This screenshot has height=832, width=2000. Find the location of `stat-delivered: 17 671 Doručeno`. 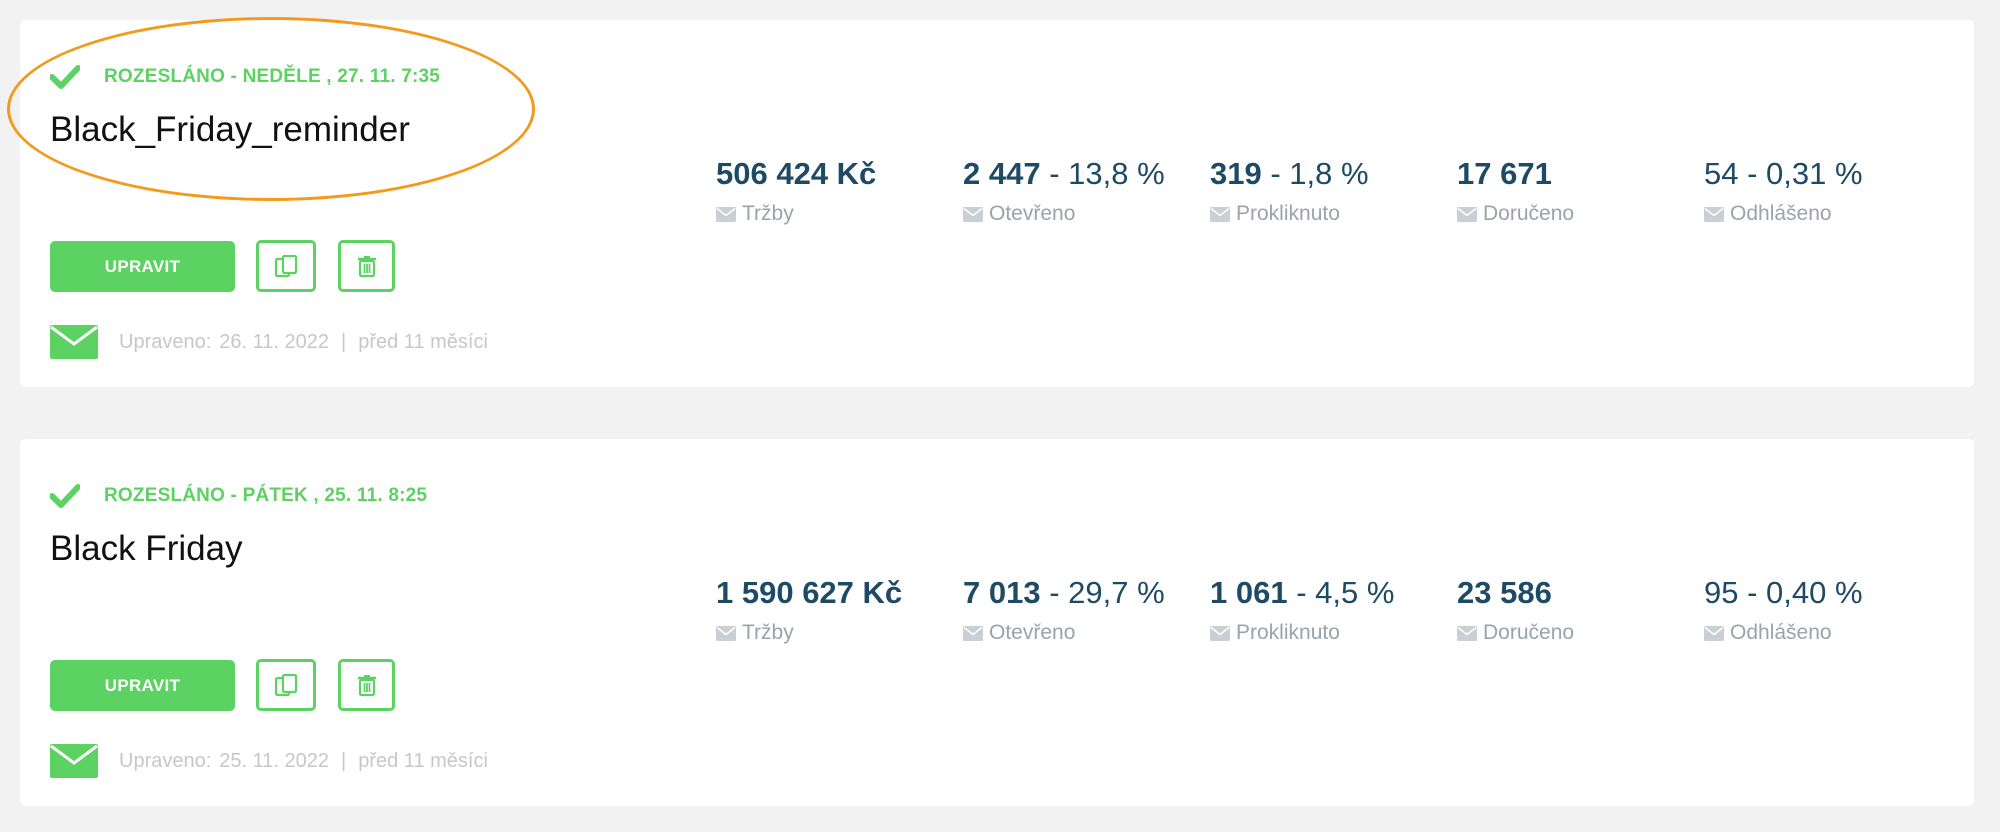

stat-delivered: 17 671 Doručeno is located at coordinates (1515, 191).